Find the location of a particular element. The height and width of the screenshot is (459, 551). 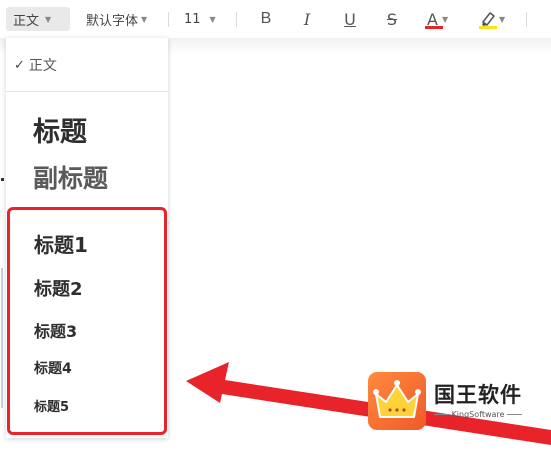

logo-subtitle: KingSoftware is located at coordinates (478, 414).